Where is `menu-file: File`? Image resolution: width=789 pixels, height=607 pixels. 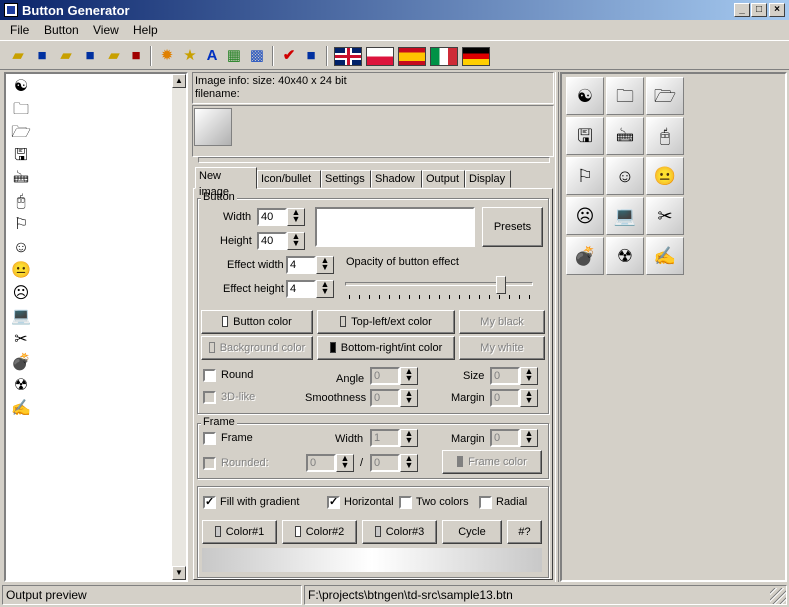
menu-file: File is located at coordinates (19, 30).